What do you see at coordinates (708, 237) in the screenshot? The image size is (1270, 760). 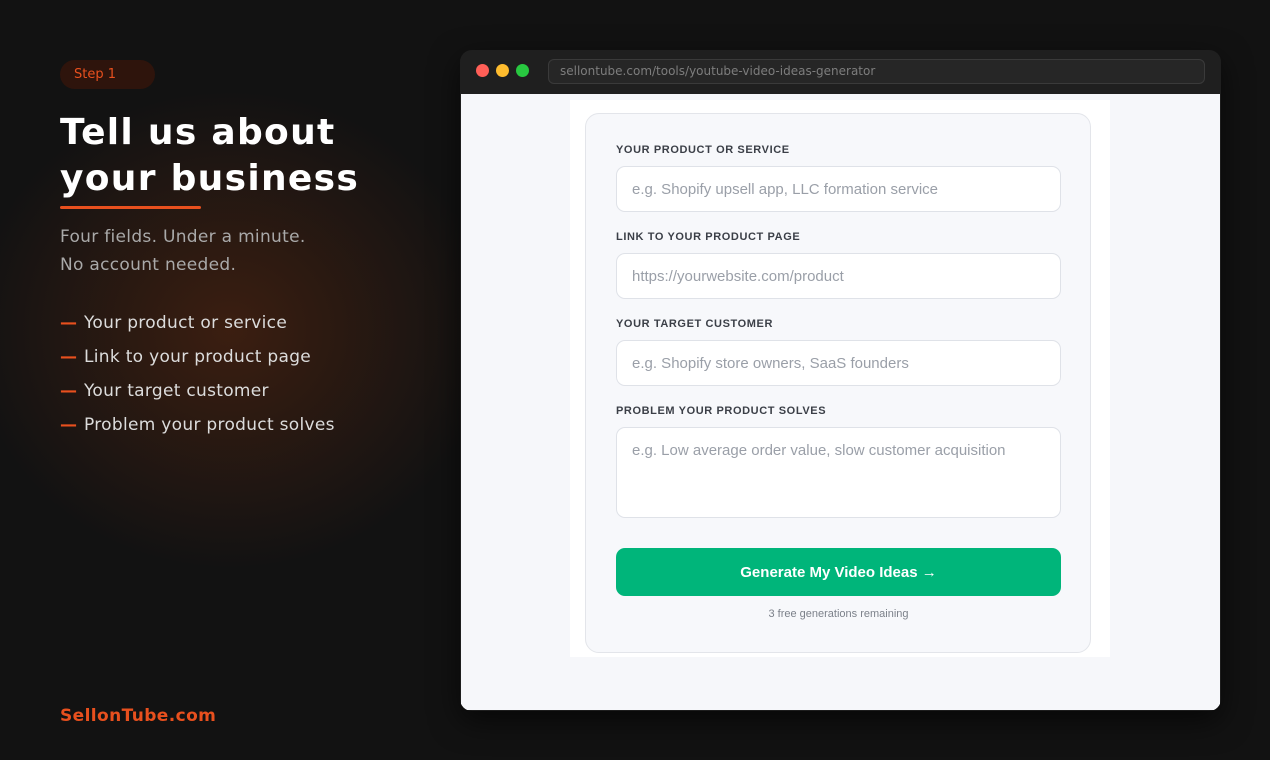 I see `product-link-field-label: LINK TO YOUR PRODUCT PAGE` at bounding box center [708, 237].